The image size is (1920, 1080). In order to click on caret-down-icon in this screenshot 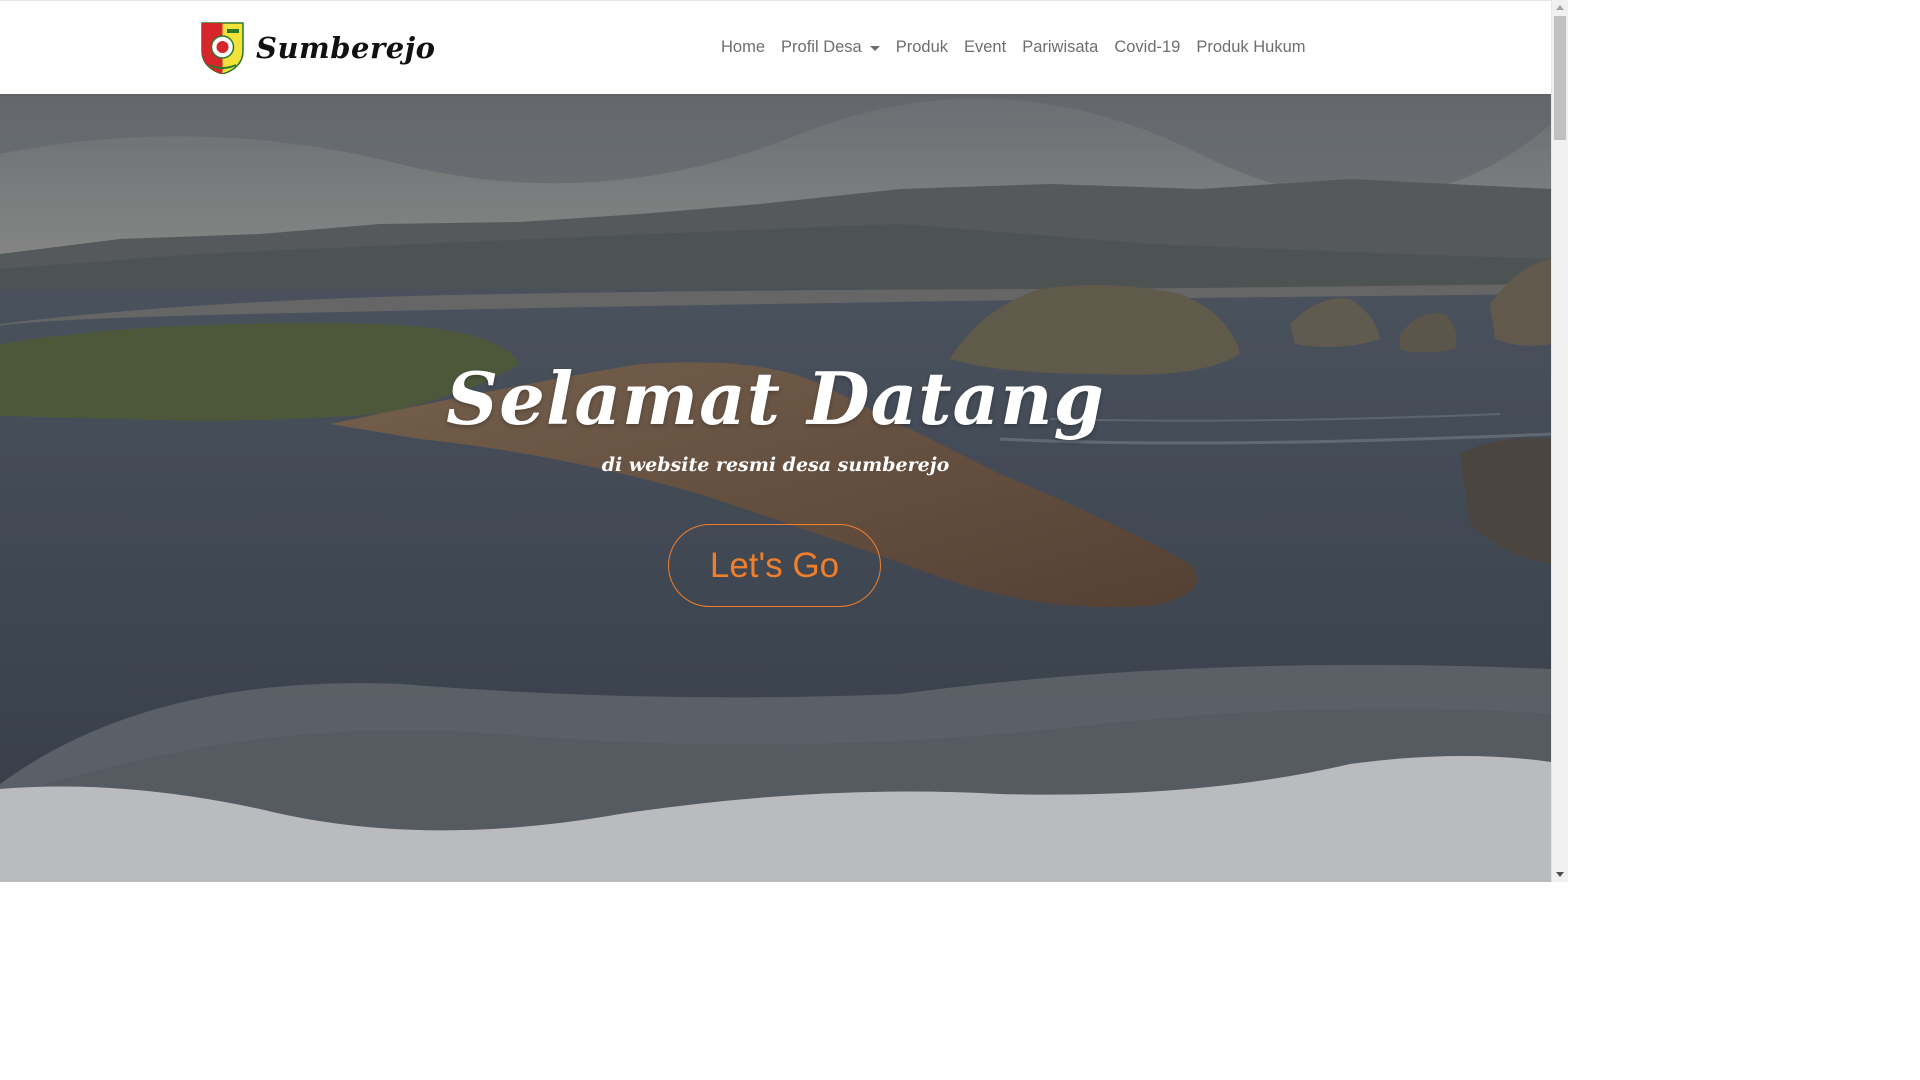, I will do `click(874, 48)`.